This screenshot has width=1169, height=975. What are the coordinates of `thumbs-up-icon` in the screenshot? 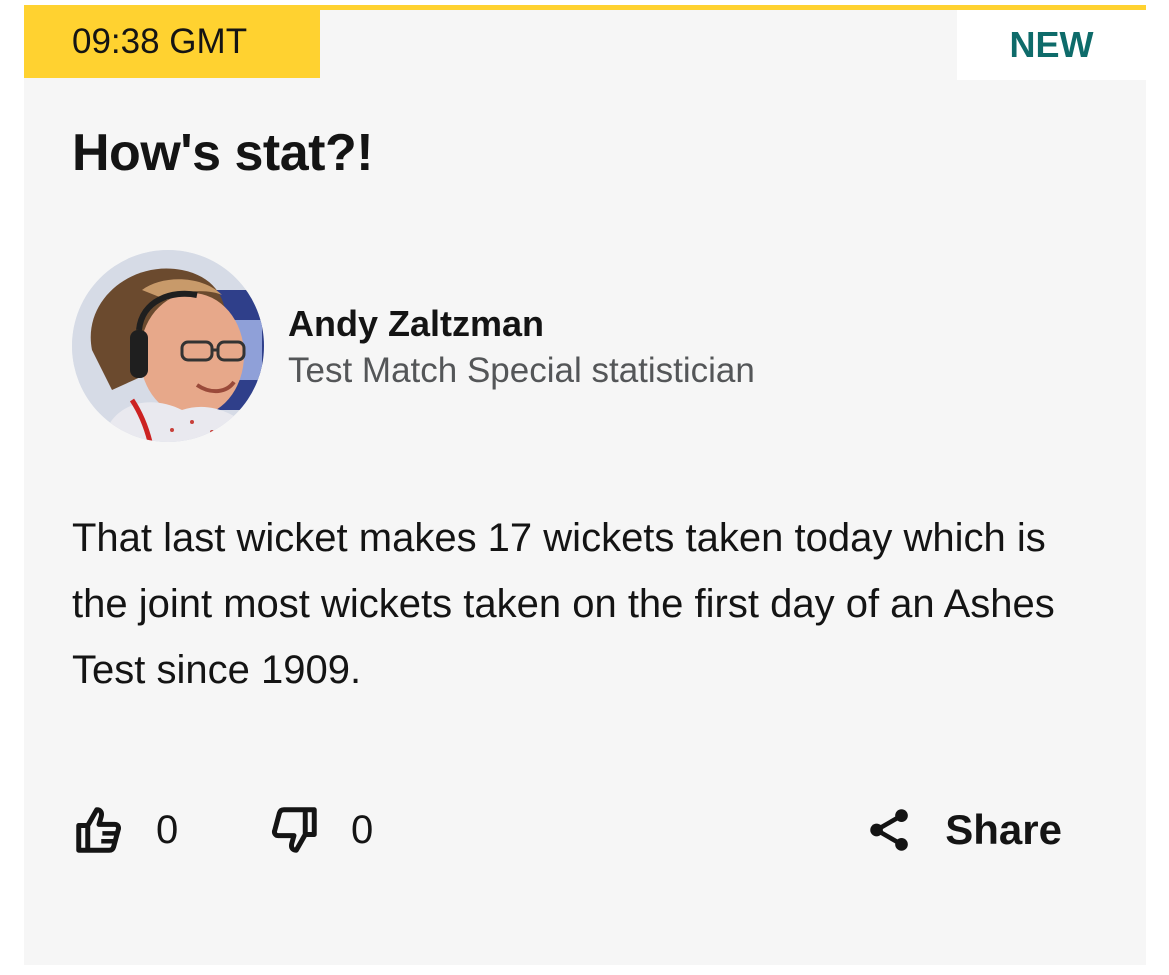 It's located at (99, 830).